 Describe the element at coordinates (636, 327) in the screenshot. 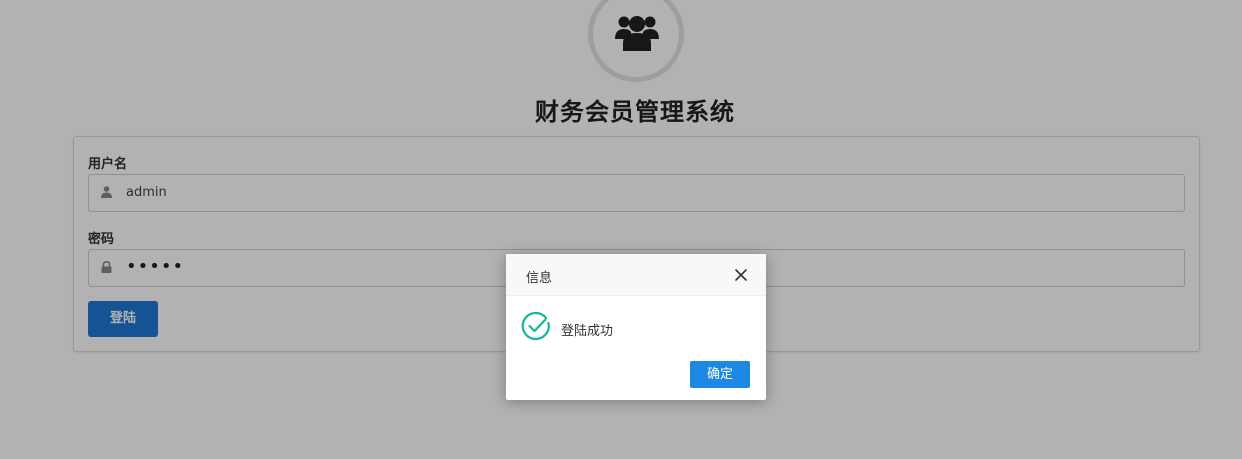

I see `message-dialog: 信息 登陆成功 确定` at that location.